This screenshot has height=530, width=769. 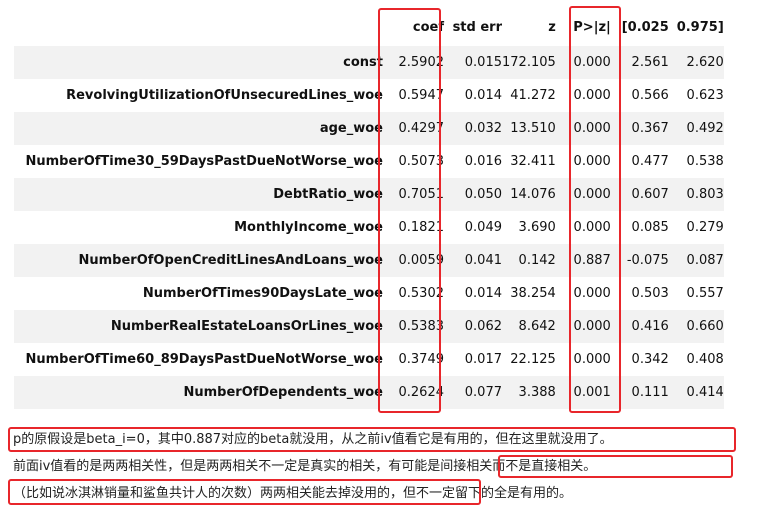 I want to click on cell-std-err: 0.077, so click(x=483, y=392).